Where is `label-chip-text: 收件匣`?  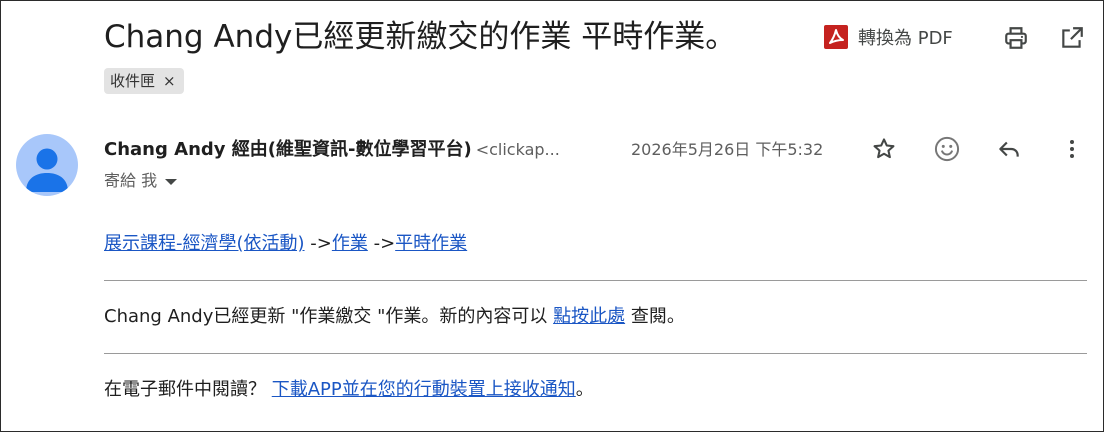
label-chip-text: 收件匣 is located at coordinates (133, 81).